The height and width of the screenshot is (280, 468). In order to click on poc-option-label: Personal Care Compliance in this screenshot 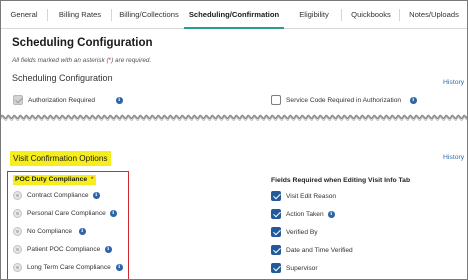, I will do `click(66, 213)`.